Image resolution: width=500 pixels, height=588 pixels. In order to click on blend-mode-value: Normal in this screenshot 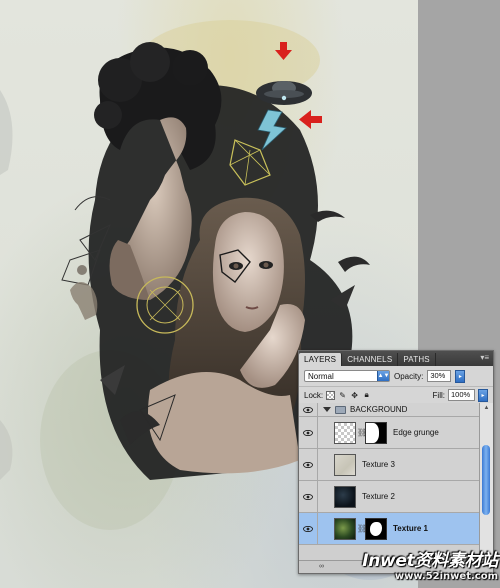, I will do `click(321, 376)`.